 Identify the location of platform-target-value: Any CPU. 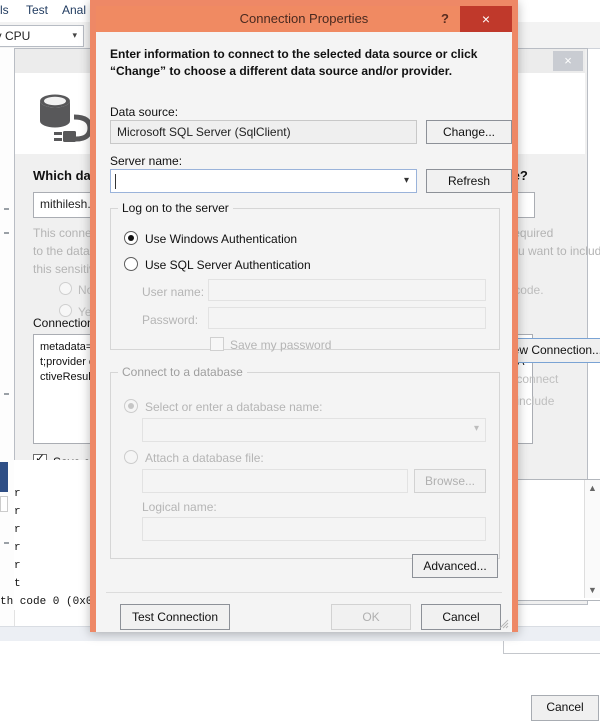
(15, 36).